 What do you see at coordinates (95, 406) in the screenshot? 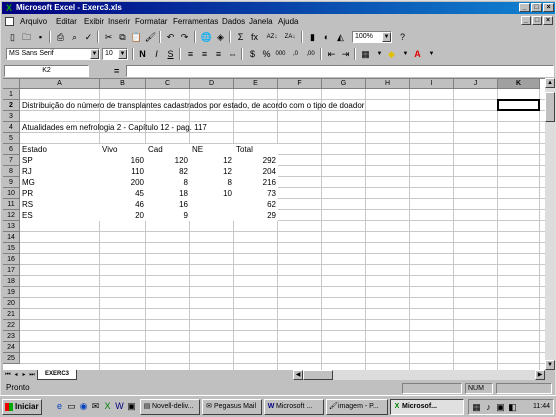
I see `outlook-icon: ✉` at bounding box center [95, 406].